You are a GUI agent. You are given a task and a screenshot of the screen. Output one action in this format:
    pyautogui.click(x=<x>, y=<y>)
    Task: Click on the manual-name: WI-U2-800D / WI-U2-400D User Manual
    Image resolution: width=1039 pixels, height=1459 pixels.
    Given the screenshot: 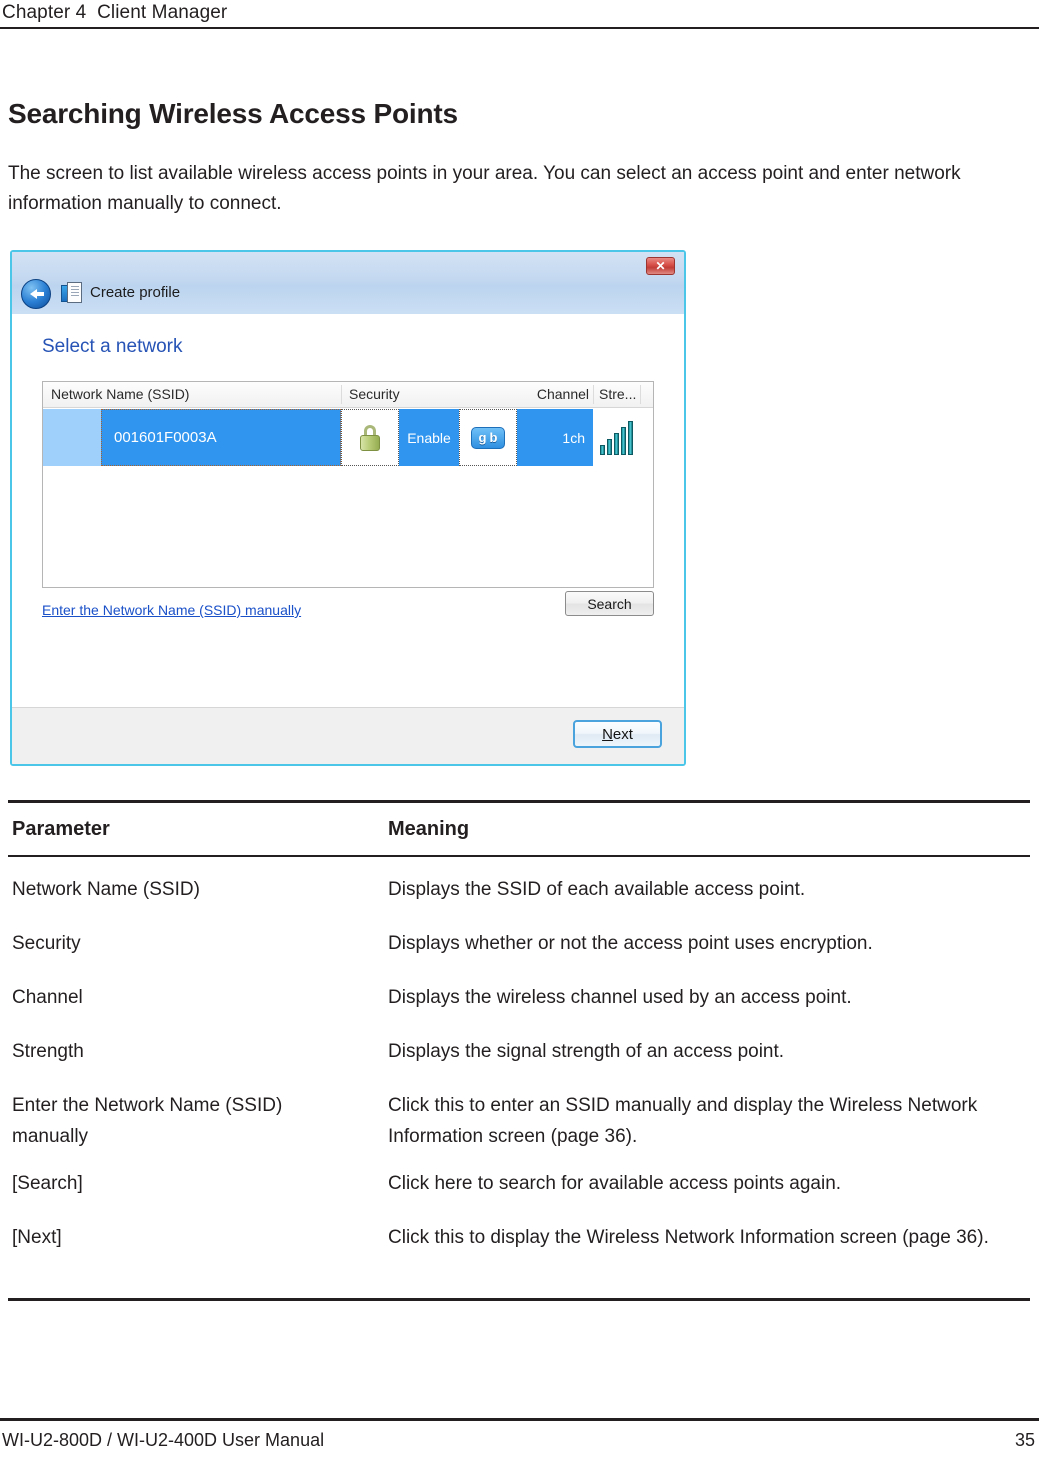 What is the action you would take?
    pyautogui.click(x=163, y=1440)
    